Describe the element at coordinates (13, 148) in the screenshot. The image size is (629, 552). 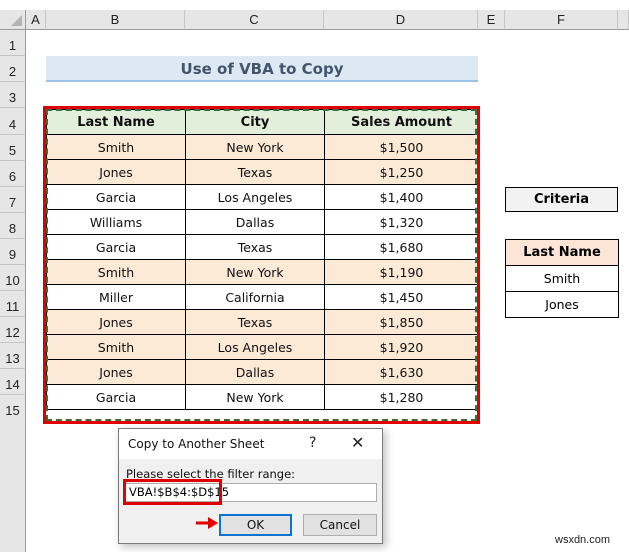
I see `row-header-5: 5` at that location.